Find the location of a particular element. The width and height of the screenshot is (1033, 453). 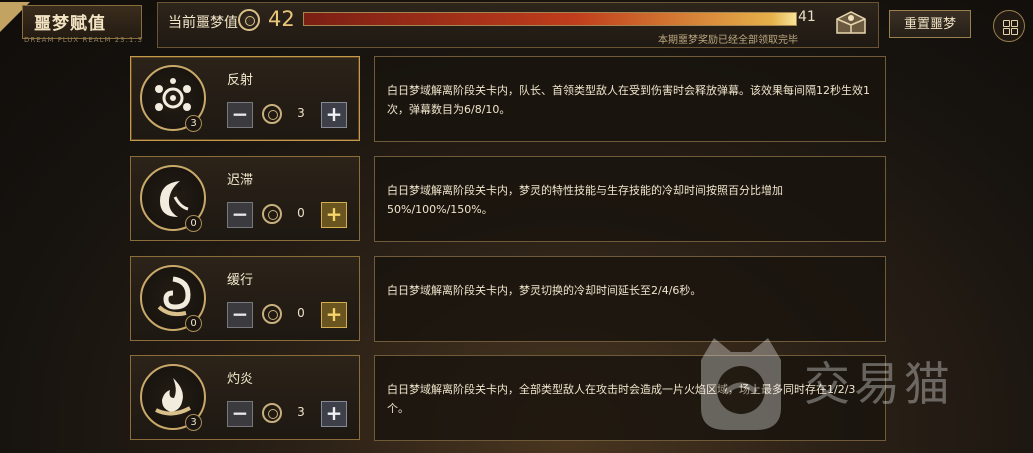

skill-name: 缓行 is located at coordinates (240, 280).